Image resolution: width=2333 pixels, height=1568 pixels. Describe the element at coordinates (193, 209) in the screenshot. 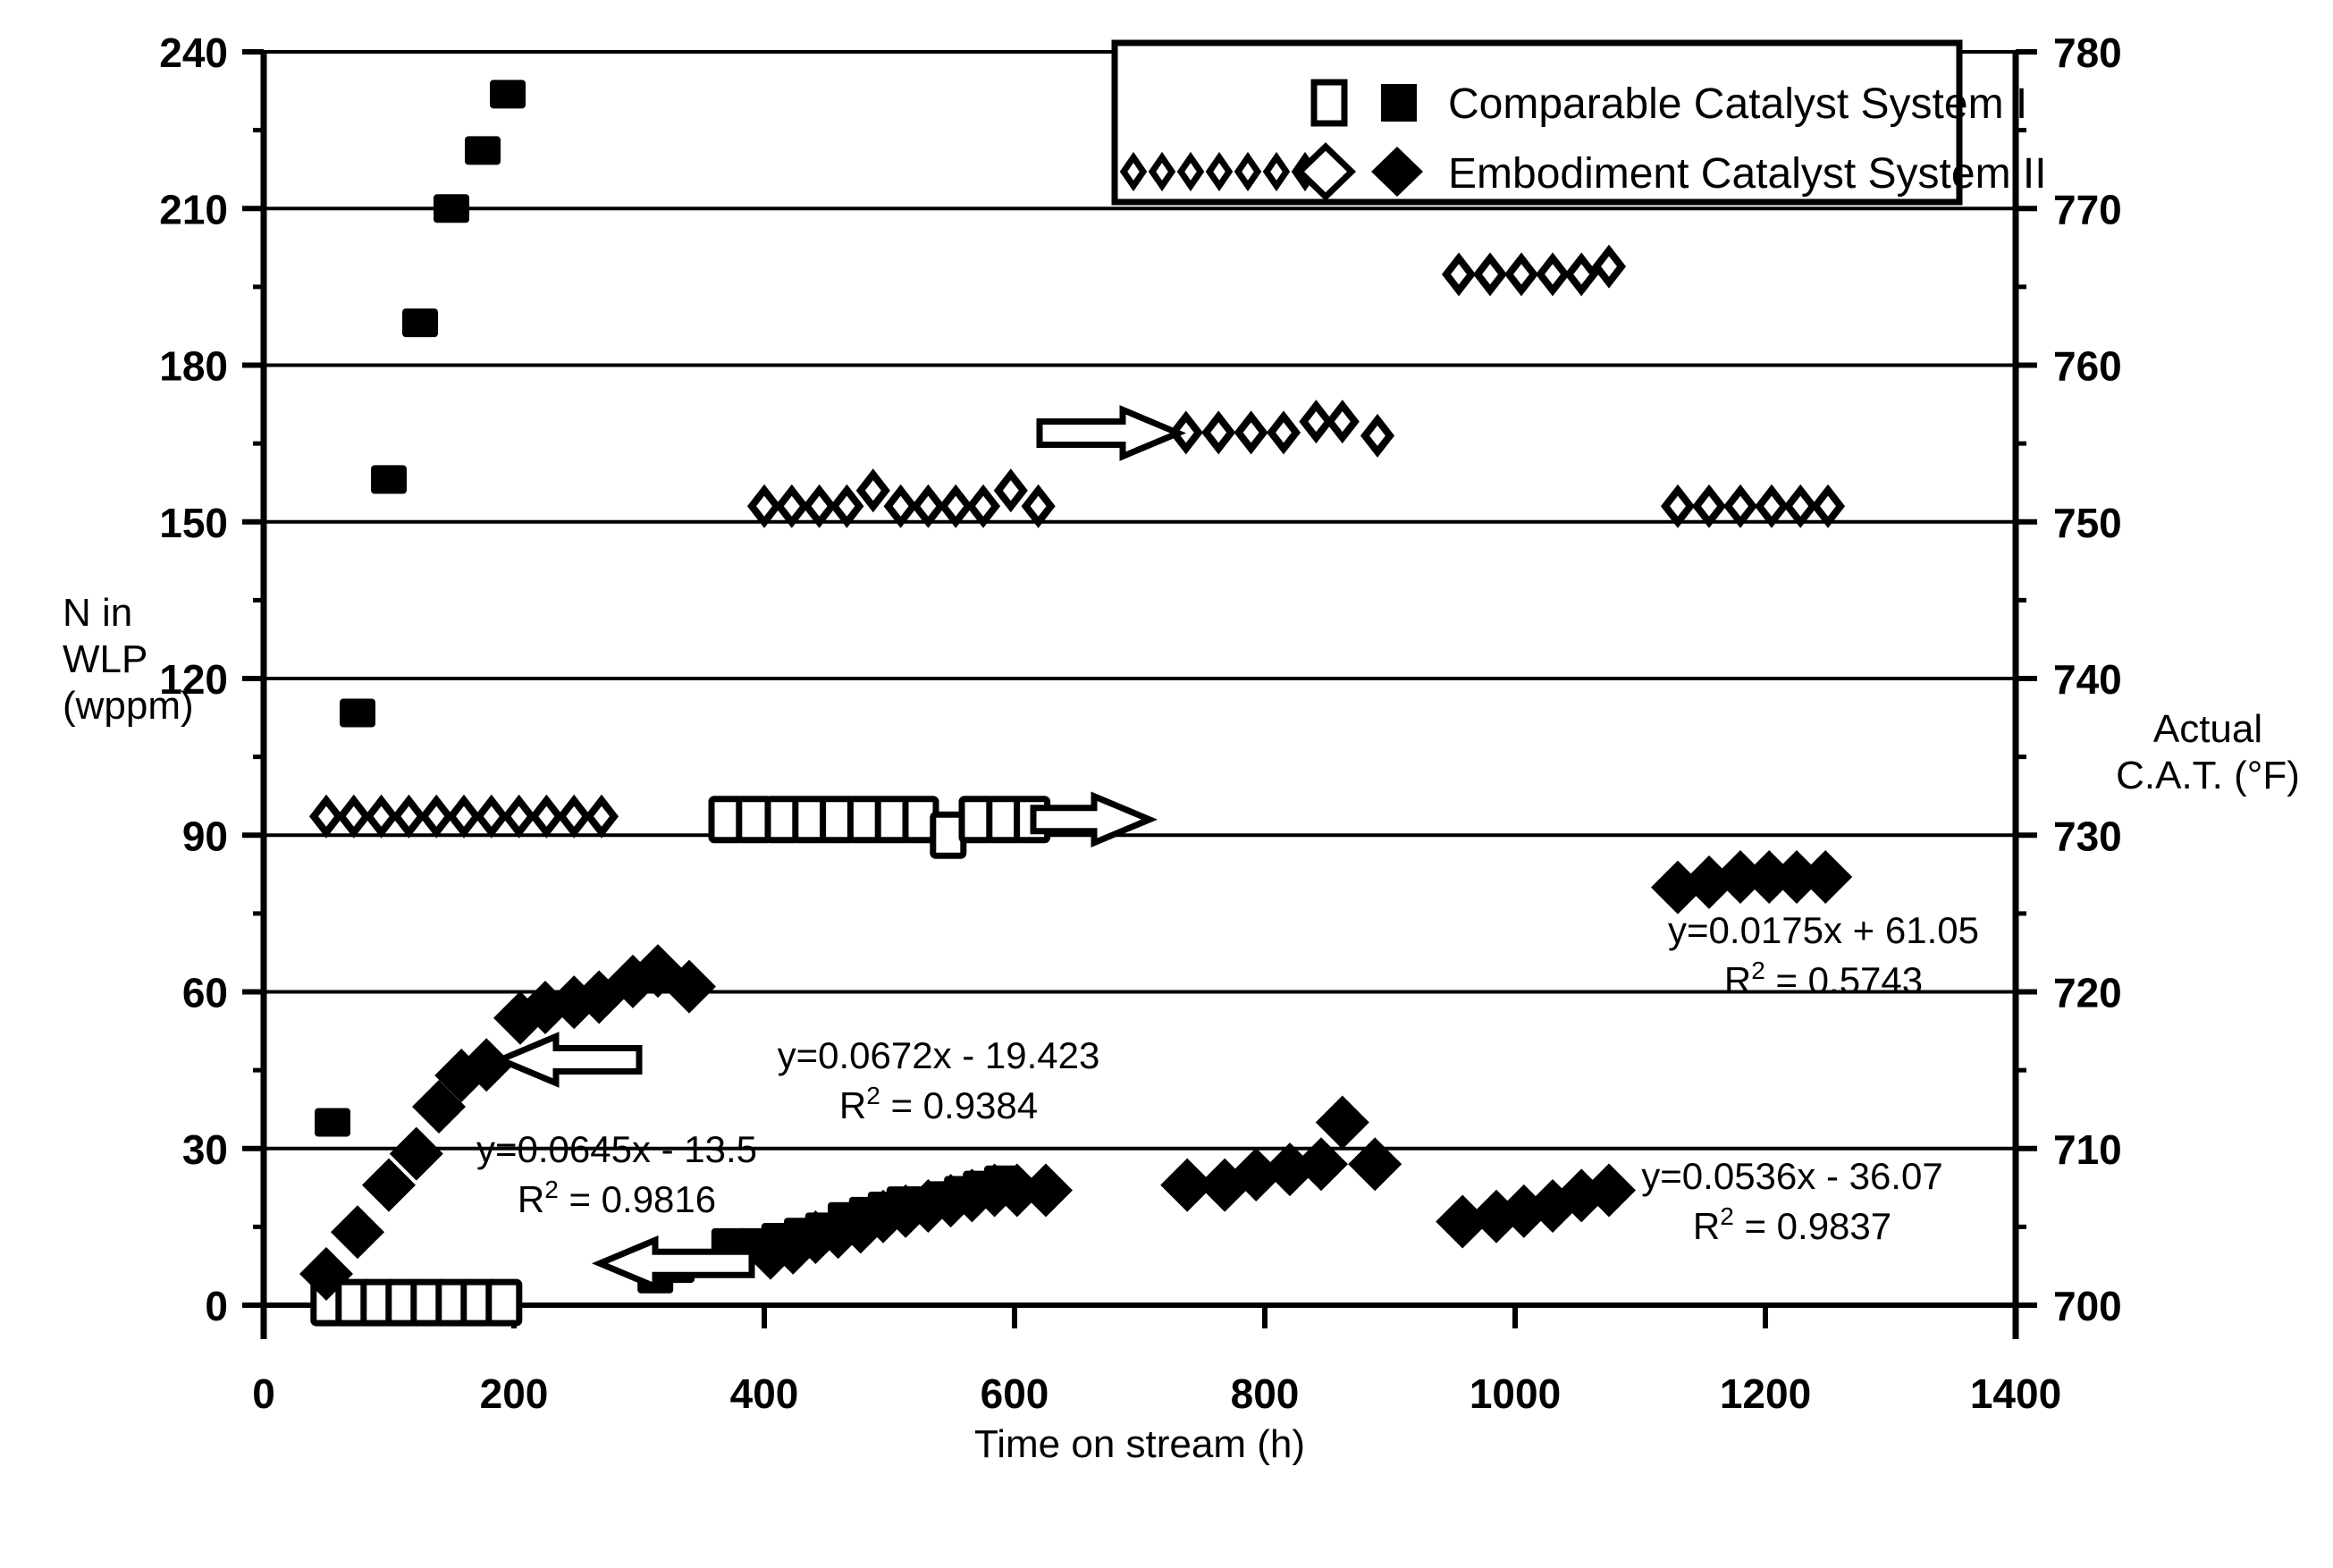

I see `y-tick-label-left: 210` at that location.